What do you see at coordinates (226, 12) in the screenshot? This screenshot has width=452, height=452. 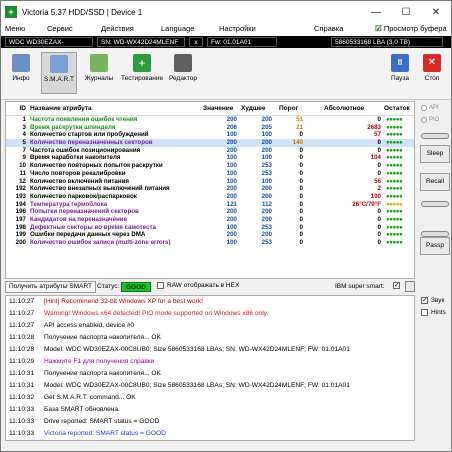 I see `title-bar: + Victoria 5.37 HDD/SSD | Device 1 — ☐ ✕` at bounding box center [226, 12].